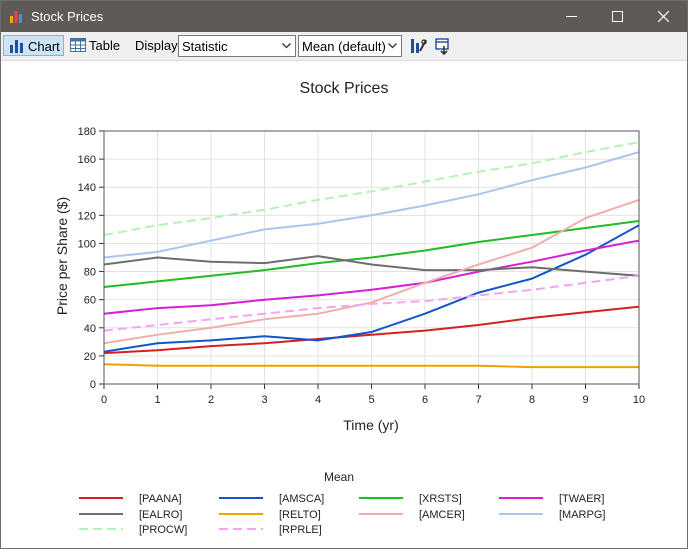 This screenshot has width=688, height=553. I want to click on display-select: Statistic, so click(237, 46).